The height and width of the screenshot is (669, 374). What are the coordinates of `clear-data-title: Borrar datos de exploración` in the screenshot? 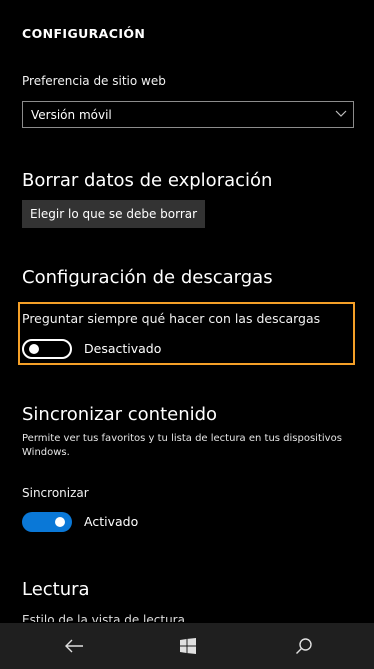 It's located at (147, 180).